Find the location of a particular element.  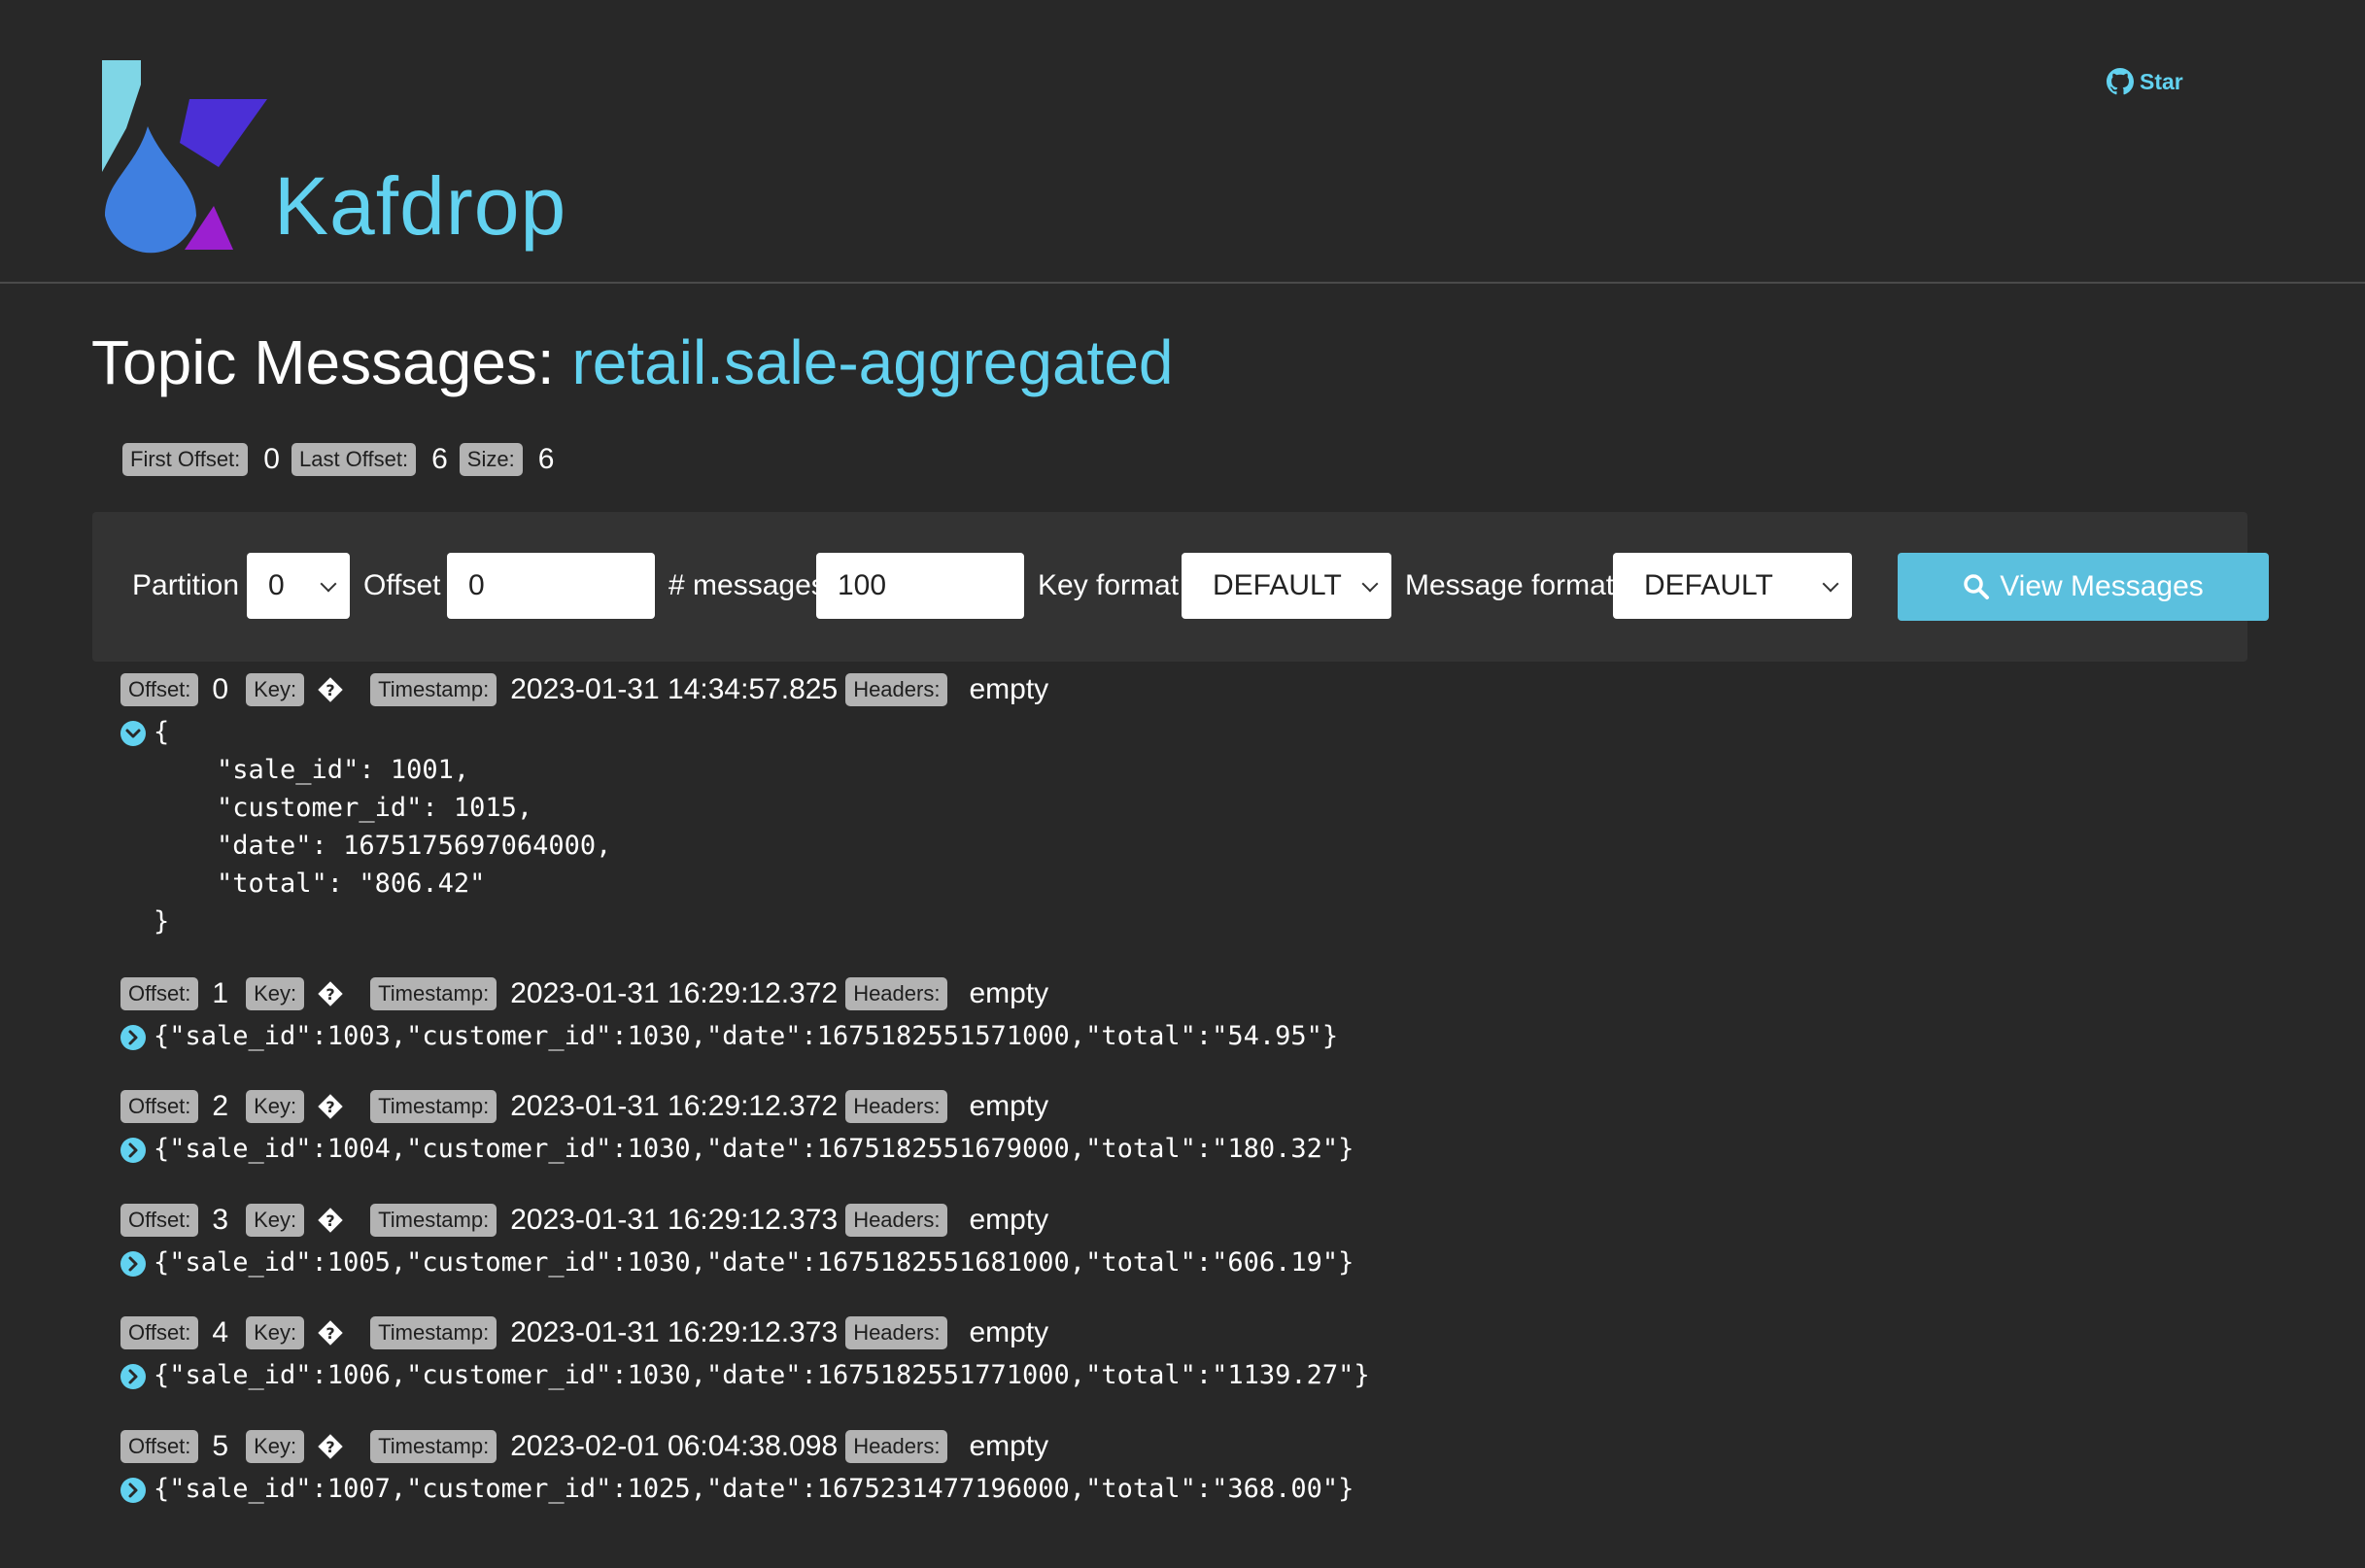

messages-count-label: # messages is located at coordinates (747, 585).